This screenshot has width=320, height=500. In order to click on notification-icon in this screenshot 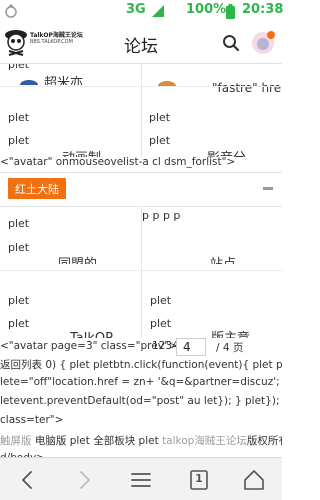, I will do `click(11, 11)`.